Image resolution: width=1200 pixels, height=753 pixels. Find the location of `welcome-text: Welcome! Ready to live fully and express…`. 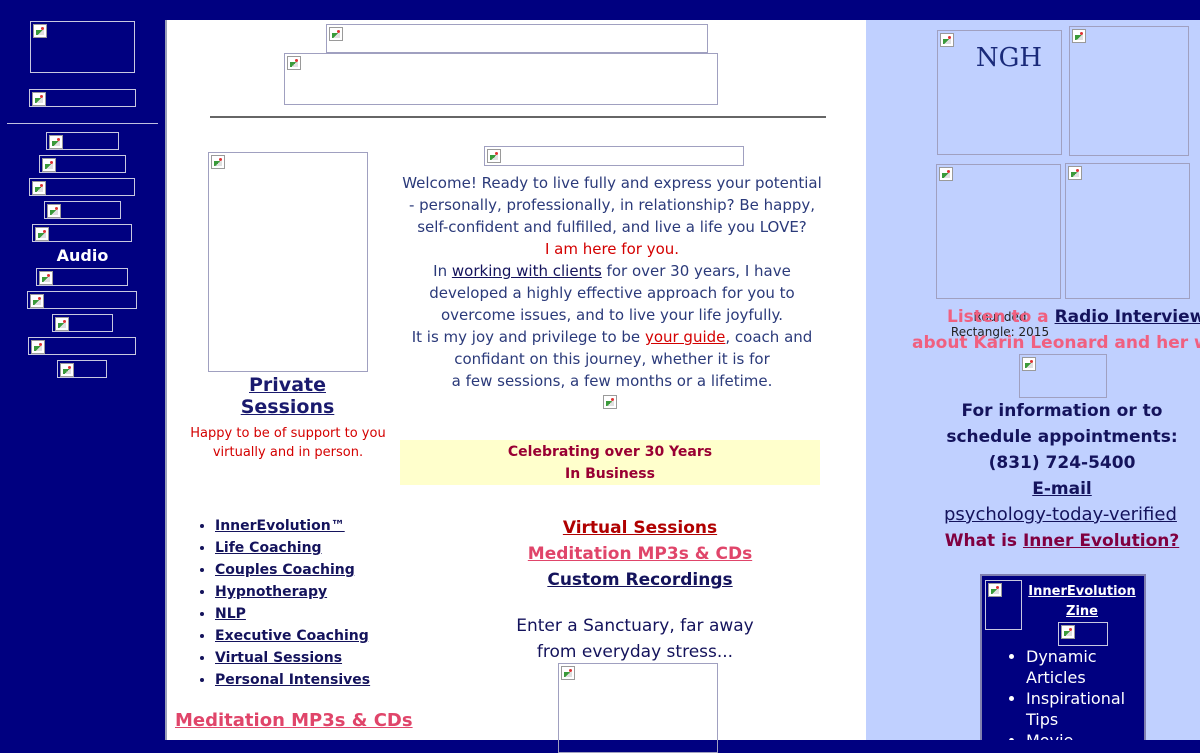

welcome-text: Welcome! Ready to live fully and express… is located at coordinates (612, 282).